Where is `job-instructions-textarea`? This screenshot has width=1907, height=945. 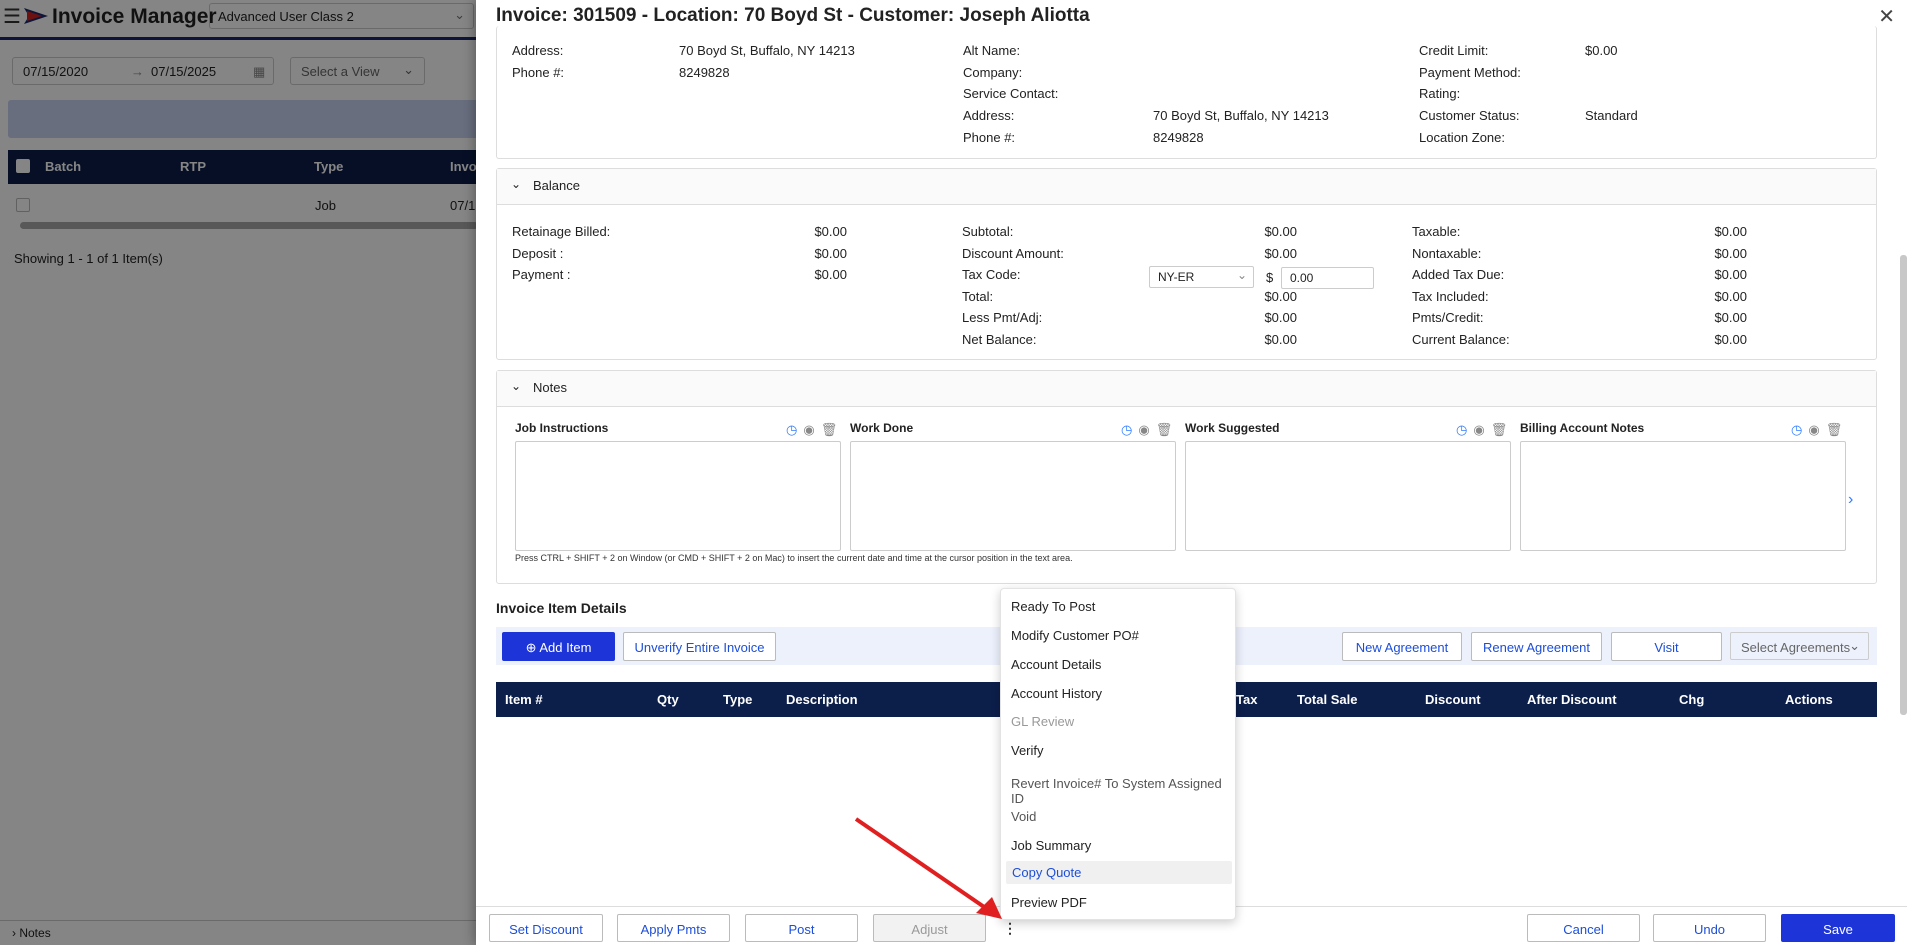
job-instructions-textarea is located at coordinates (678, 496).